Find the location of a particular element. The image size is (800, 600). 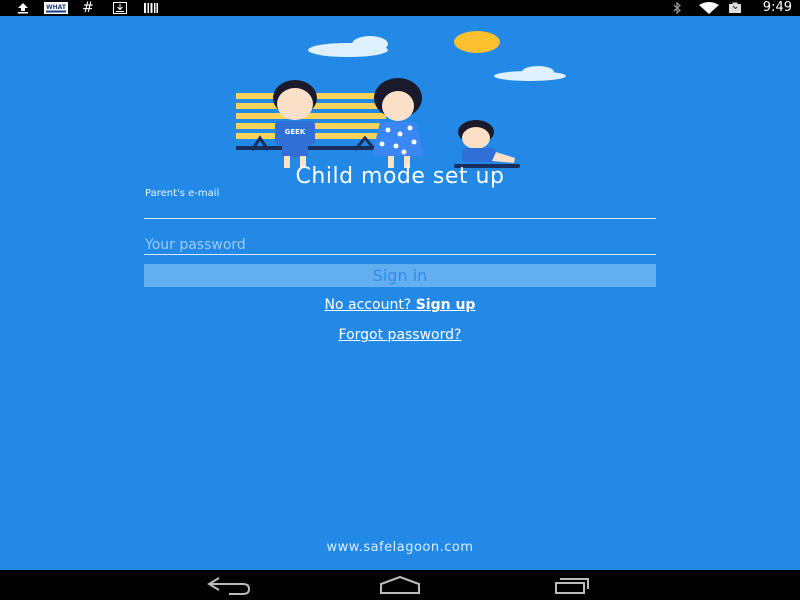

sign-in-button: Sign in is located at coordinates (400, 275).